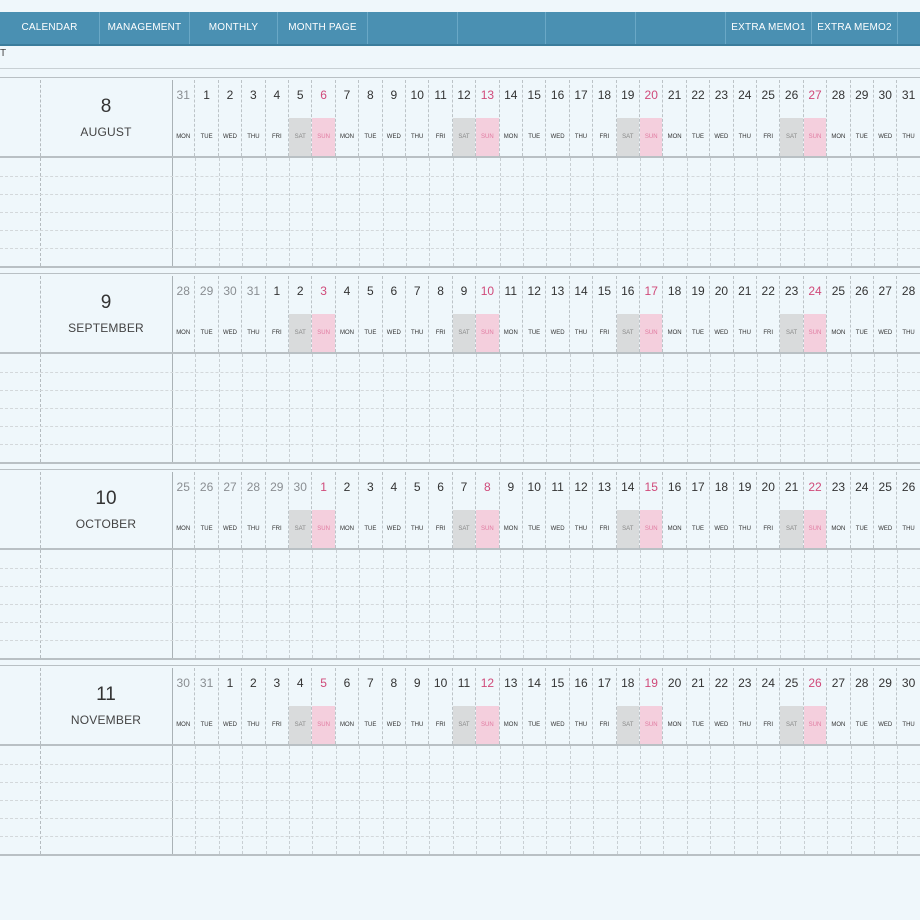  Describe the element at coordinates (441, 118) in the screenshot. I see `day-cell: 11 FRI` at that location.